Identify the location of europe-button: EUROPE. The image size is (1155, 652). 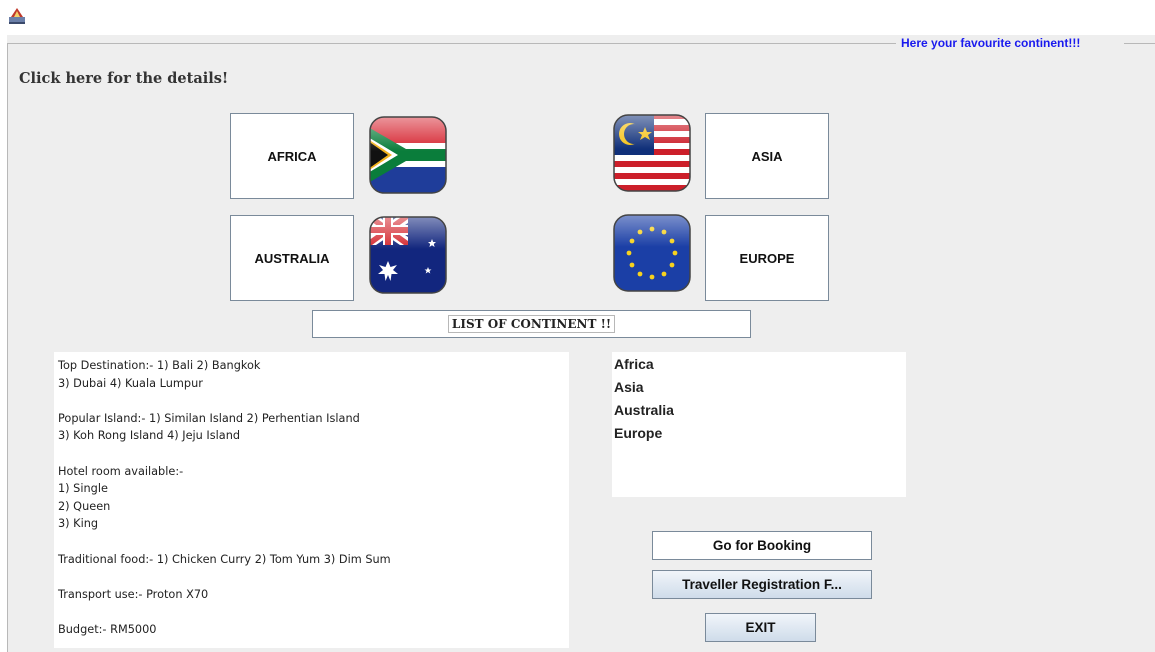
(767, 258).